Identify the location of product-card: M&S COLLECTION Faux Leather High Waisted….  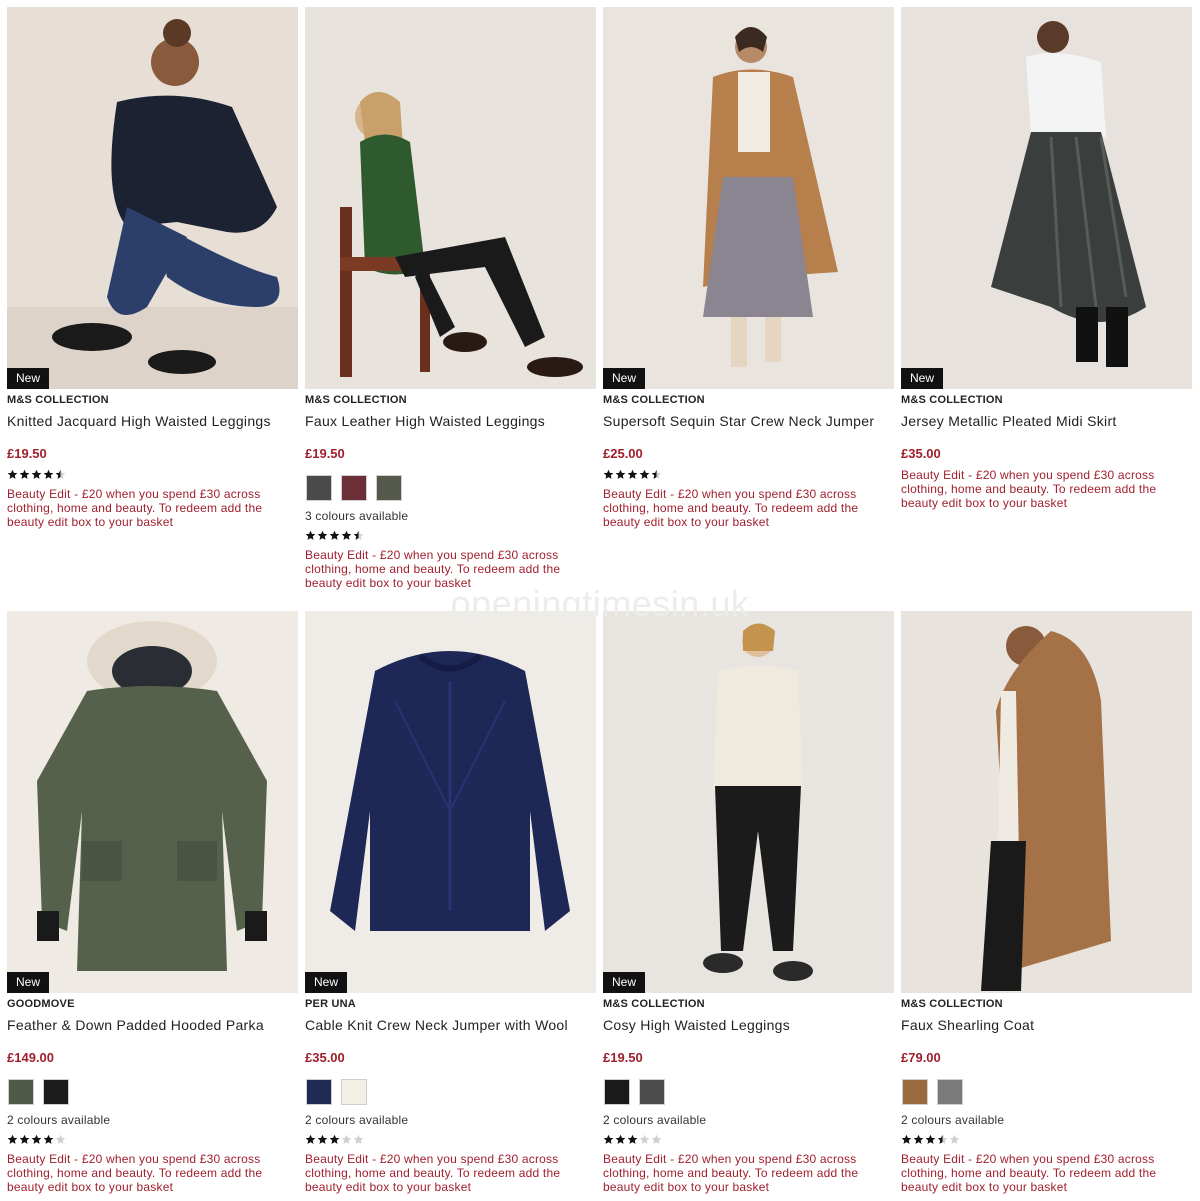
(450, 298).